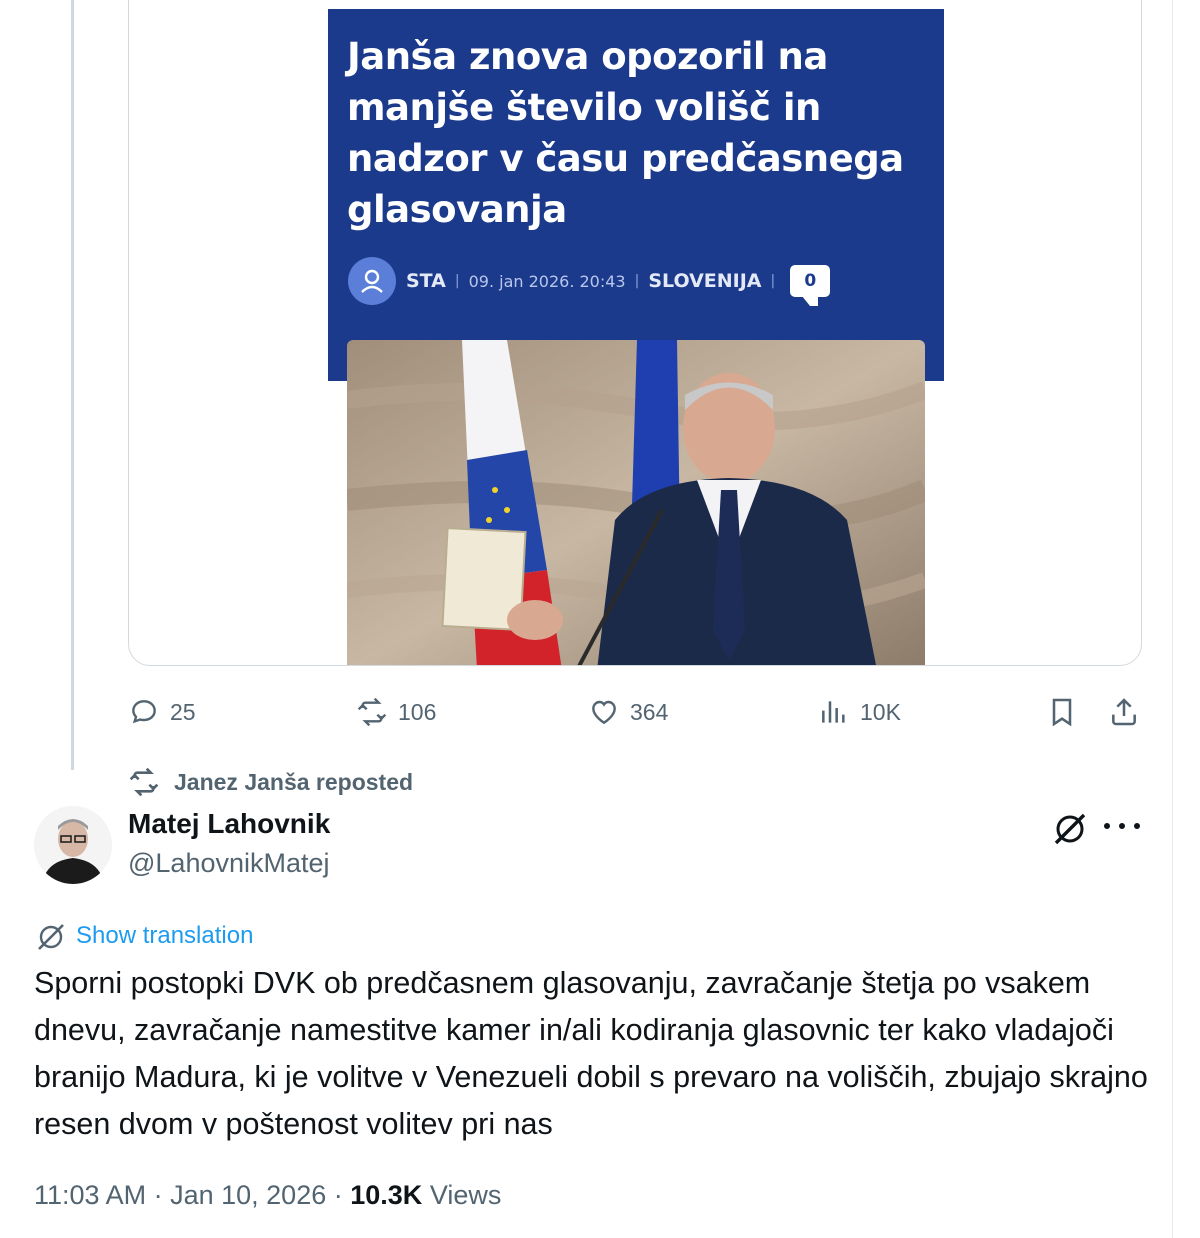  I want to click on repost-indicator: Janez Janša reposted, so click(270, 782).